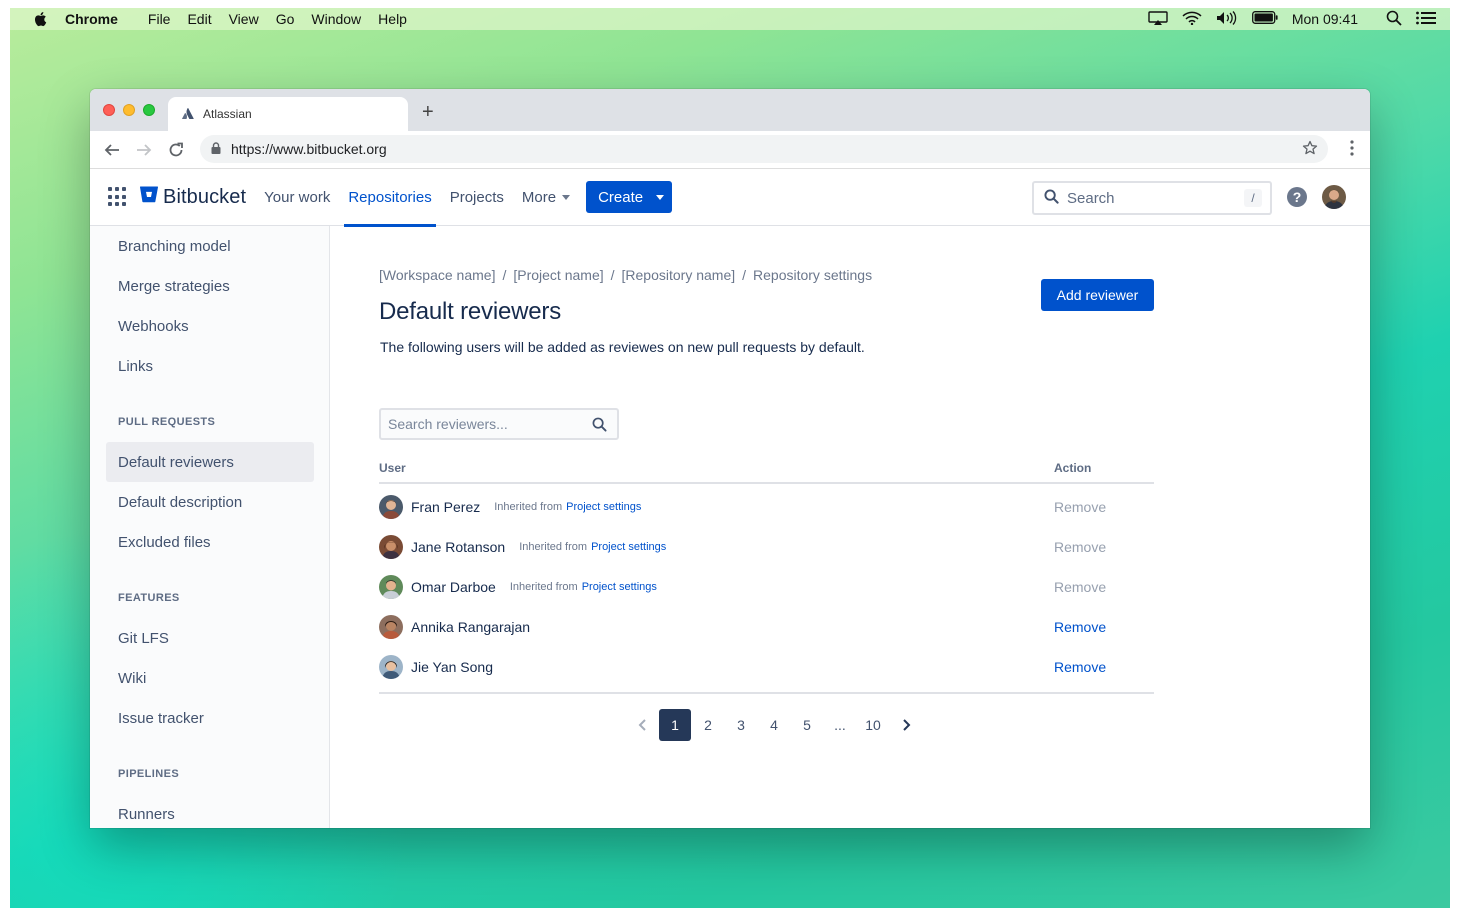 The image size is (1460, 908). Describe the element at coordinates (1352, 150) in the screenshot. I see `browser-menu-icon` at that location.